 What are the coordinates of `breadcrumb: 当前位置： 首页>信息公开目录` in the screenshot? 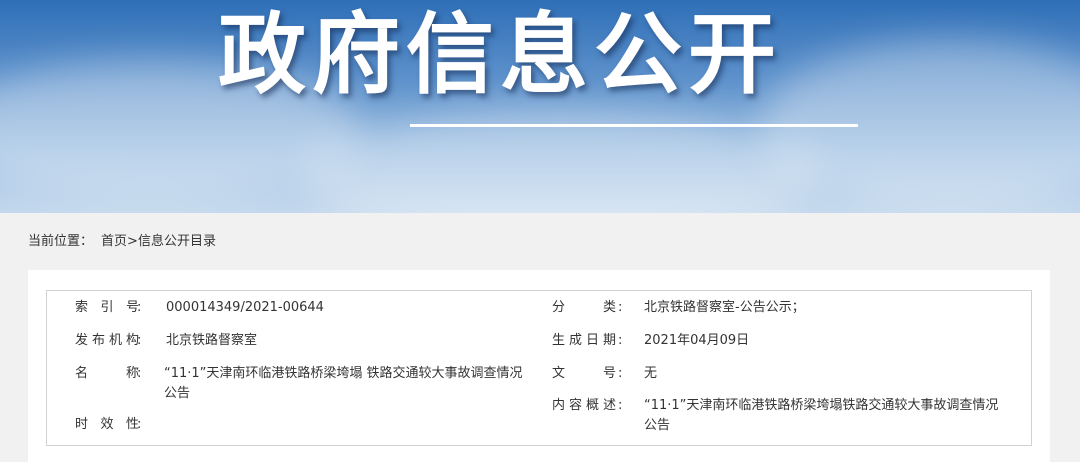 It's located at (122, 242).